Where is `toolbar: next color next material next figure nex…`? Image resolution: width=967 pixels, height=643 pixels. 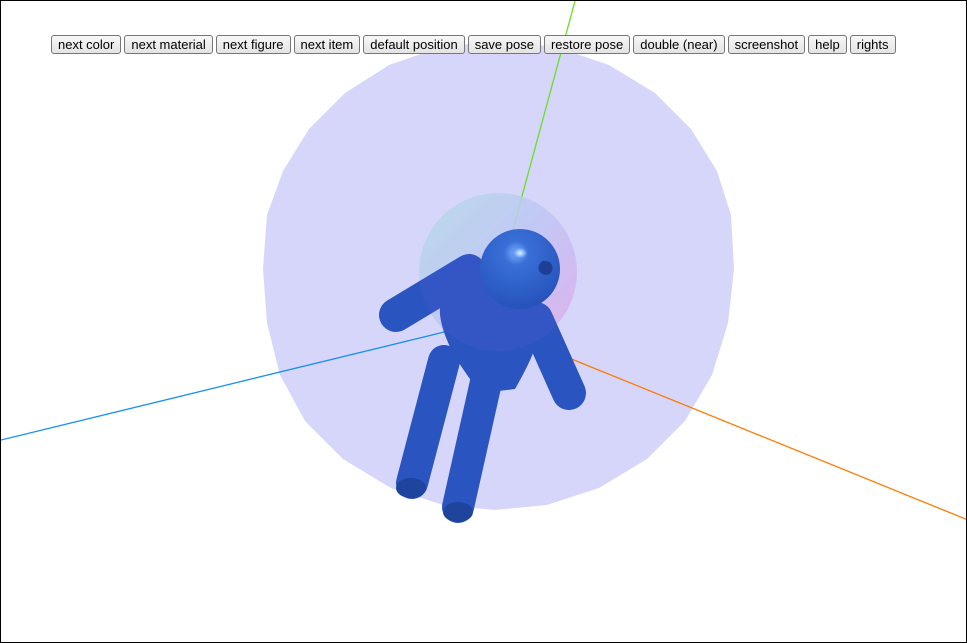 toolbar: next color next material next figure nex… is located at coordinates (473, 44).